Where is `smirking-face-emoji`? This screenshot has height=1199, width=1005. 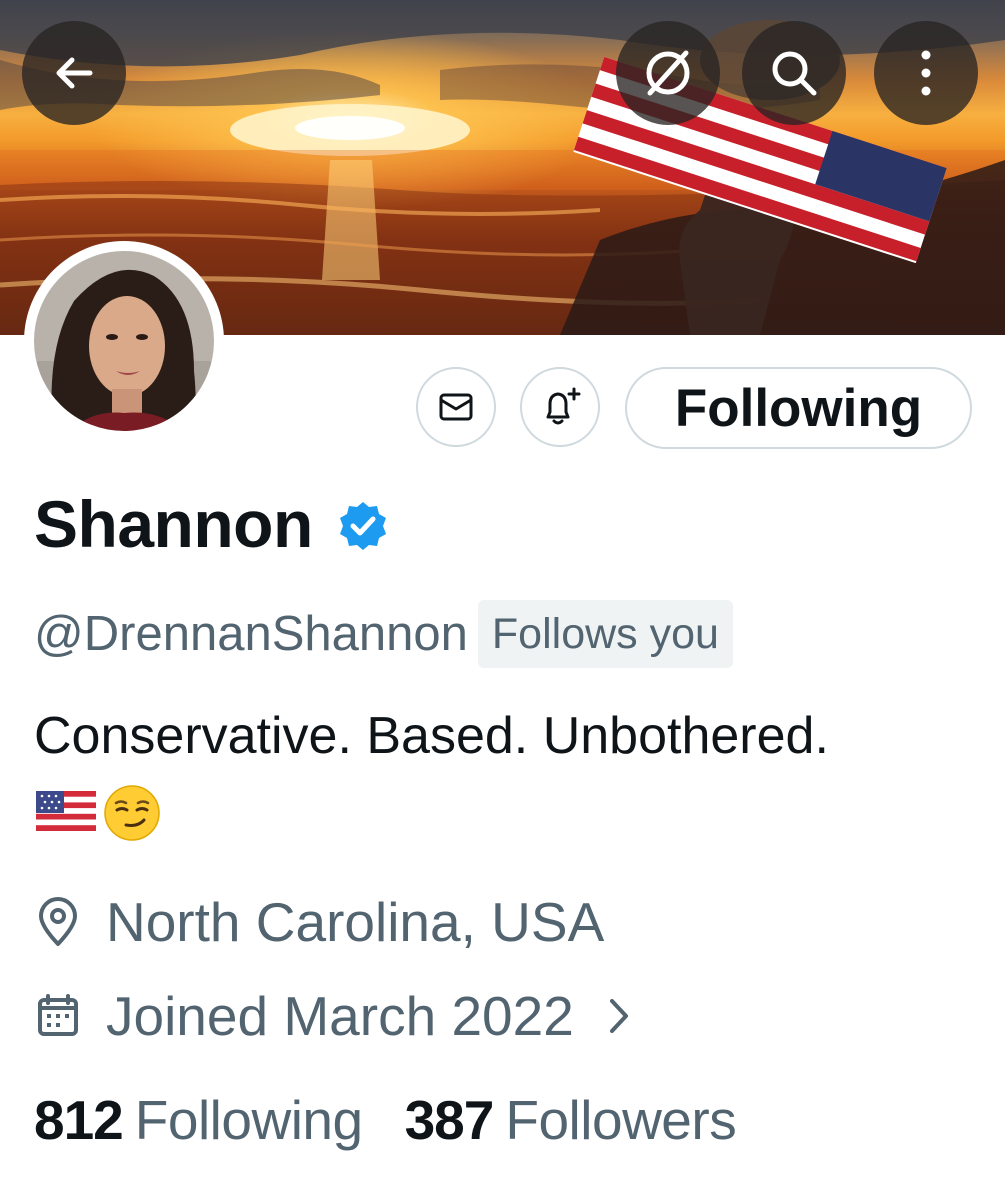
smirking-face-emoji is located at coordinates (132, 813).